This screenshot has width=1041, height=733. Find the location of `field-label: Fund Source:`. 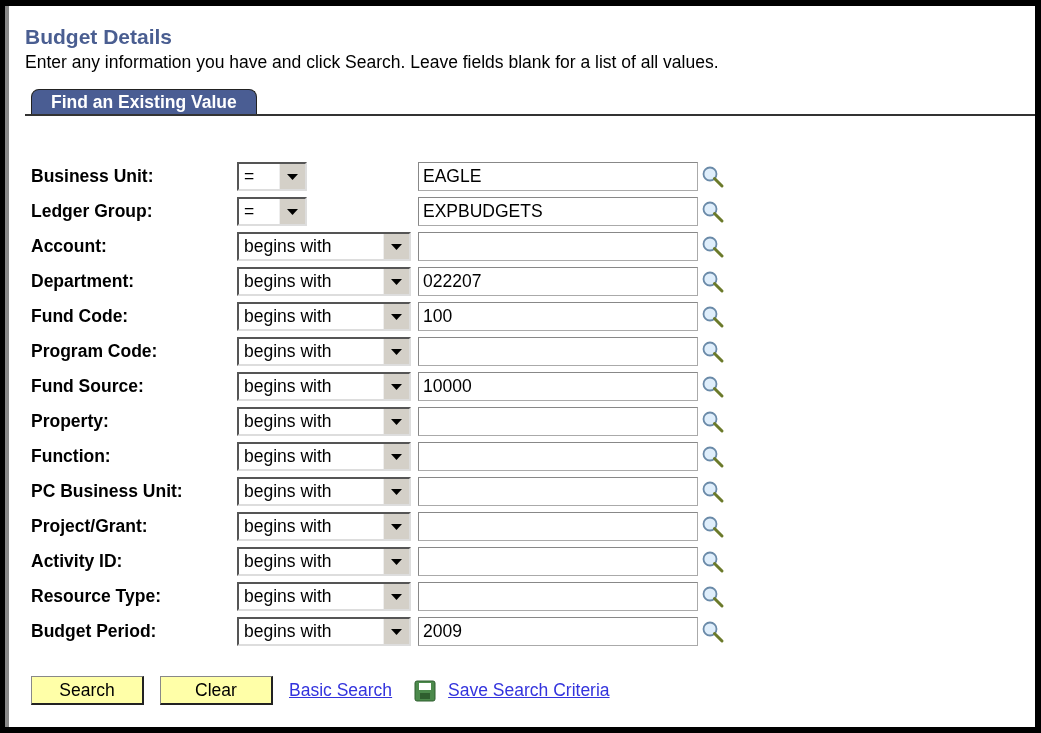

field-label: Fund Source: is located at coordinates (88, 386).